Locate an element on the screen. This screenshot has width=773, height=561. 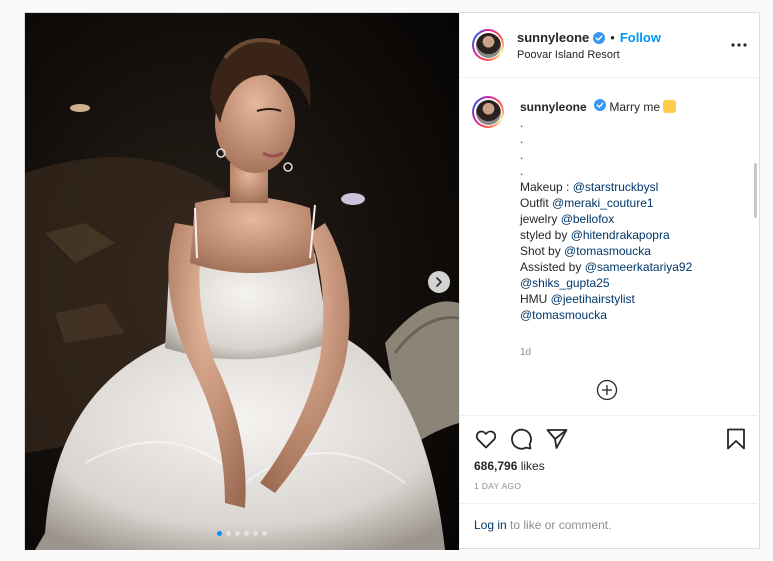
more-options-icon is located at coordinates (739, 45).